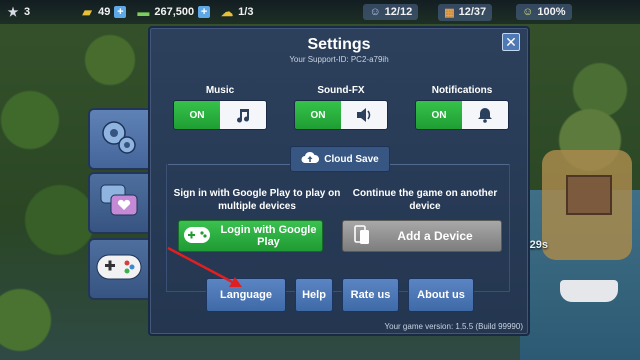 The image size is (640, 360). I want to click on close-button: ✕, so click(511, 42).